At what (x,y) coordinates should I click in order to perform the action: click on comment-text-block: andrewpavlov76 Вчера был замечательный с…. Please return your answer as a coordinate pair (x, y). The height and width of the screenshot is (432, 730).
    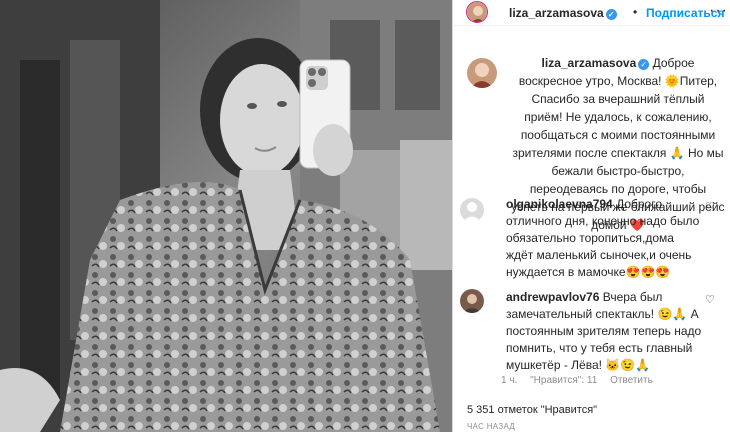
    Looking at the image, I should click on (604, 331).